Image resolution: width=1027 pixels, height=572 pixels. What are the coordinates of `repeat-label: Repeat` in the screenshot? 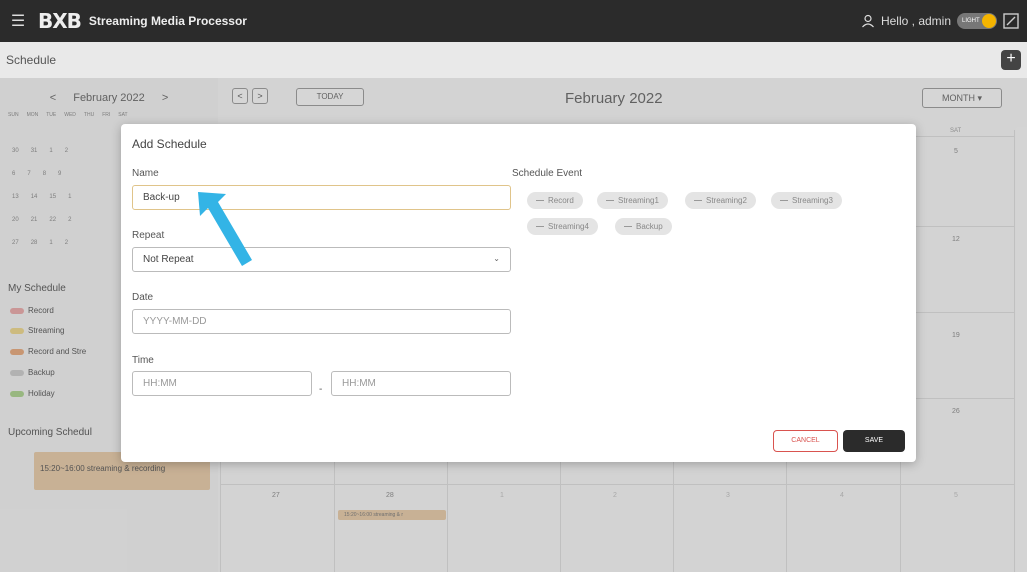 It's located at (148, 235).